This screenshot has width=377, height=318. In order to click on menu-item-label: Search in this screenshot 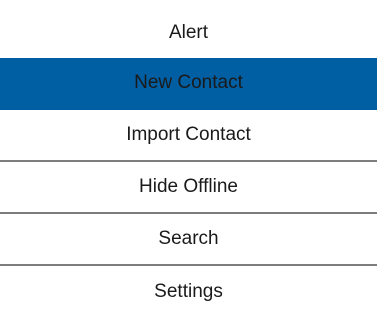, I will do `click(188, 238)`.